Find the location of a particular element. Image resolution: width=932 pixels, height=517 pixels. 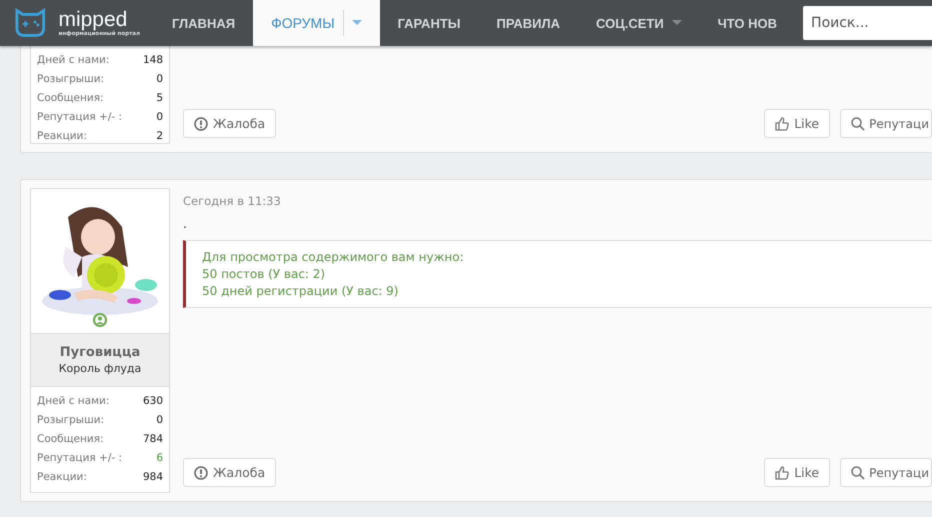

nav-tab: СОЦ.СЕТИ is located at coordinates (639, 23).